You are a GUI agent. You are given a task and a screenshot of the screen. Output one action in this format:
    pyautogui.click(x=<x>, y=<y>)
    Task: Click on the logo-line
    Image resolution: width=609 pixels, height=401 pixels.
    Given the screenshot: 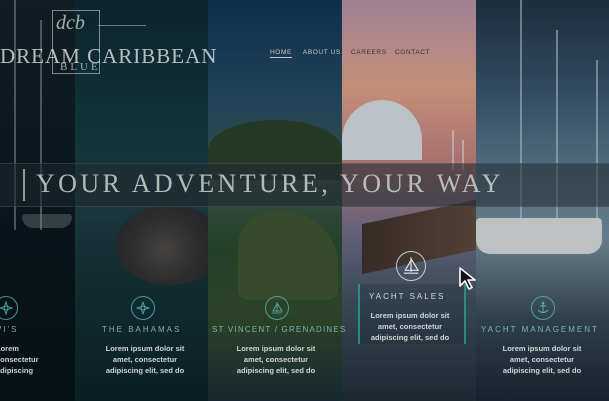 What is the action you would take?
    pyautogui.click(x=122, y=25)
    